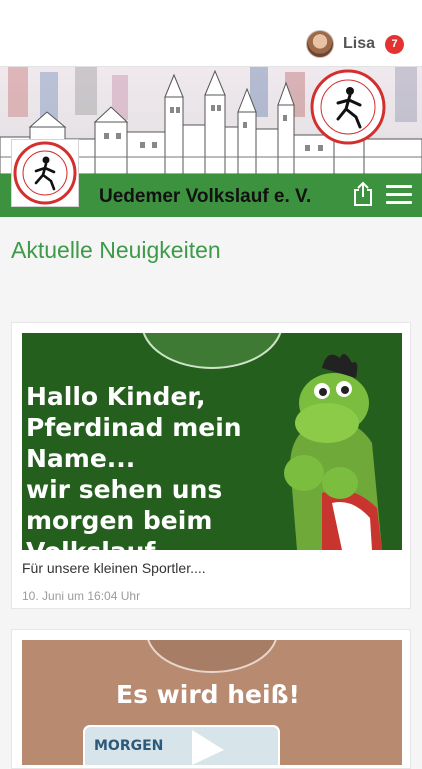 The image size is (422, 769). I want to click on user-menu: Lisa 7, so click(354, 44).